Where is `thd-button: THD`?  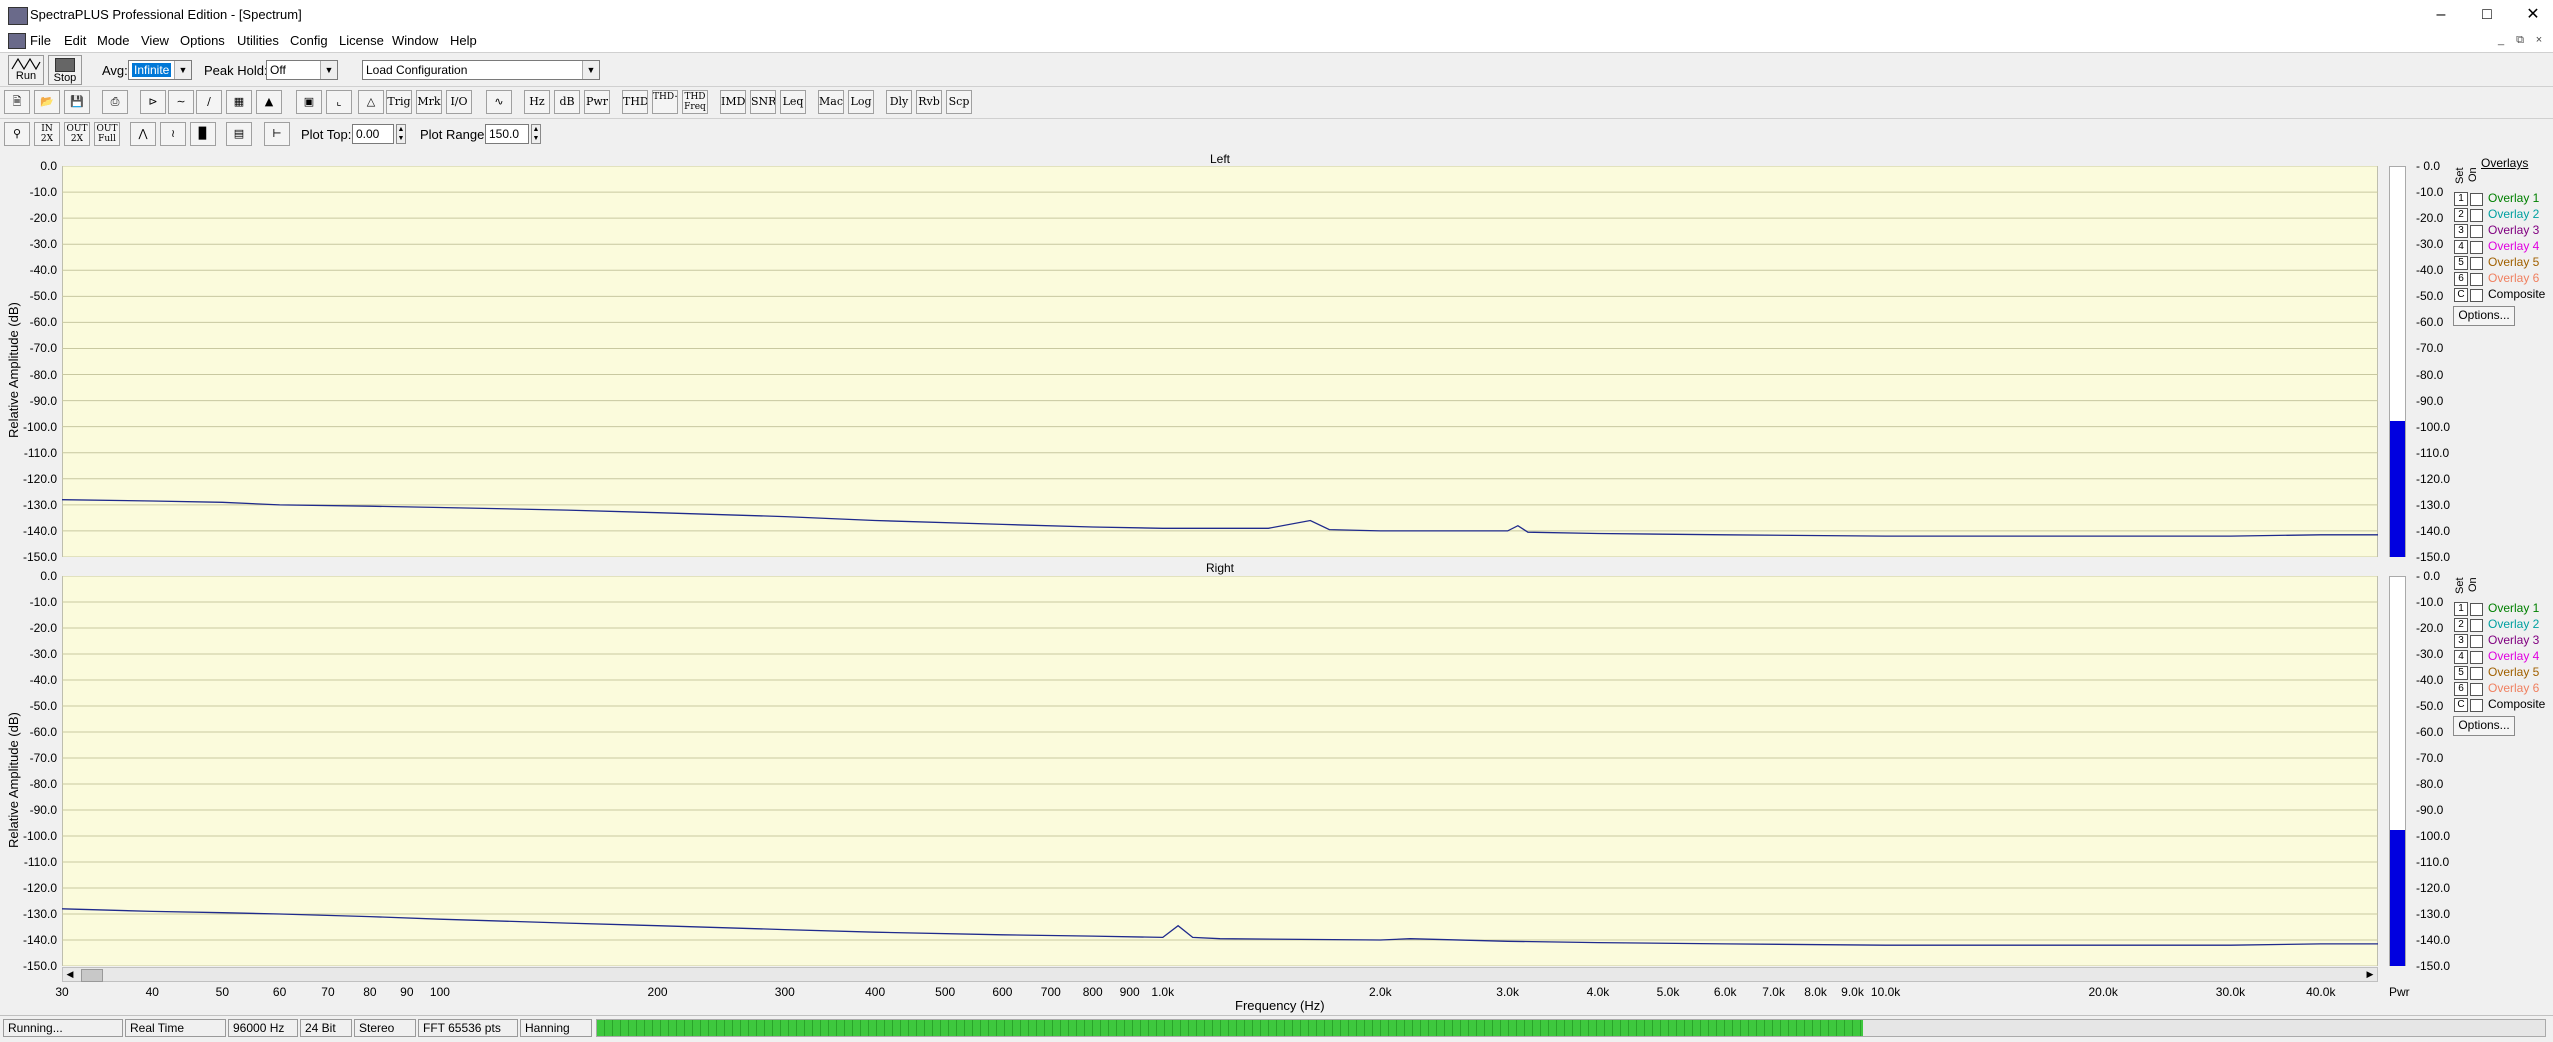 thd-button: THD is located at coordinates (635, 102).